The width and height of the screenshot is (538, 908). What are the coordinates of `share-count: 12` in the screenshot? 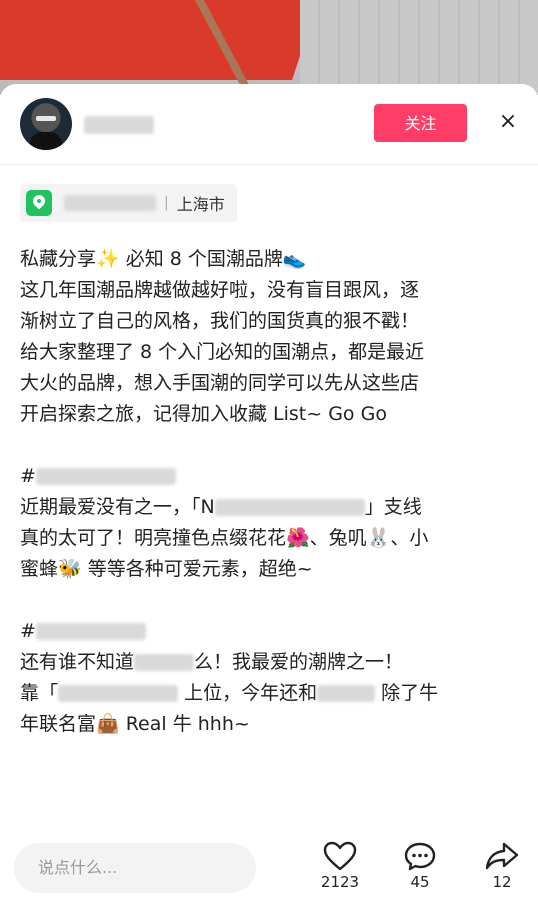 It's located at (502, 882).